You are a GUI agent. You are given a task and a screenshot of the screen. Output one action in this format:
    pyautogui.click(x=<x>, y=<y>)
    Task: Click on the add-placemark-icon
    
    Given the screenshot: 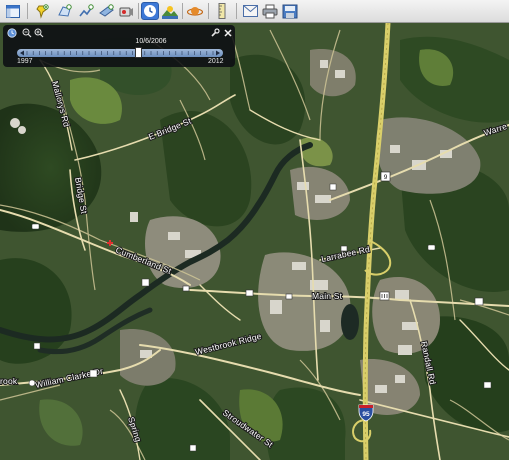 What is the action you would take?
    pyautogui.click(x=42, y=11)
    